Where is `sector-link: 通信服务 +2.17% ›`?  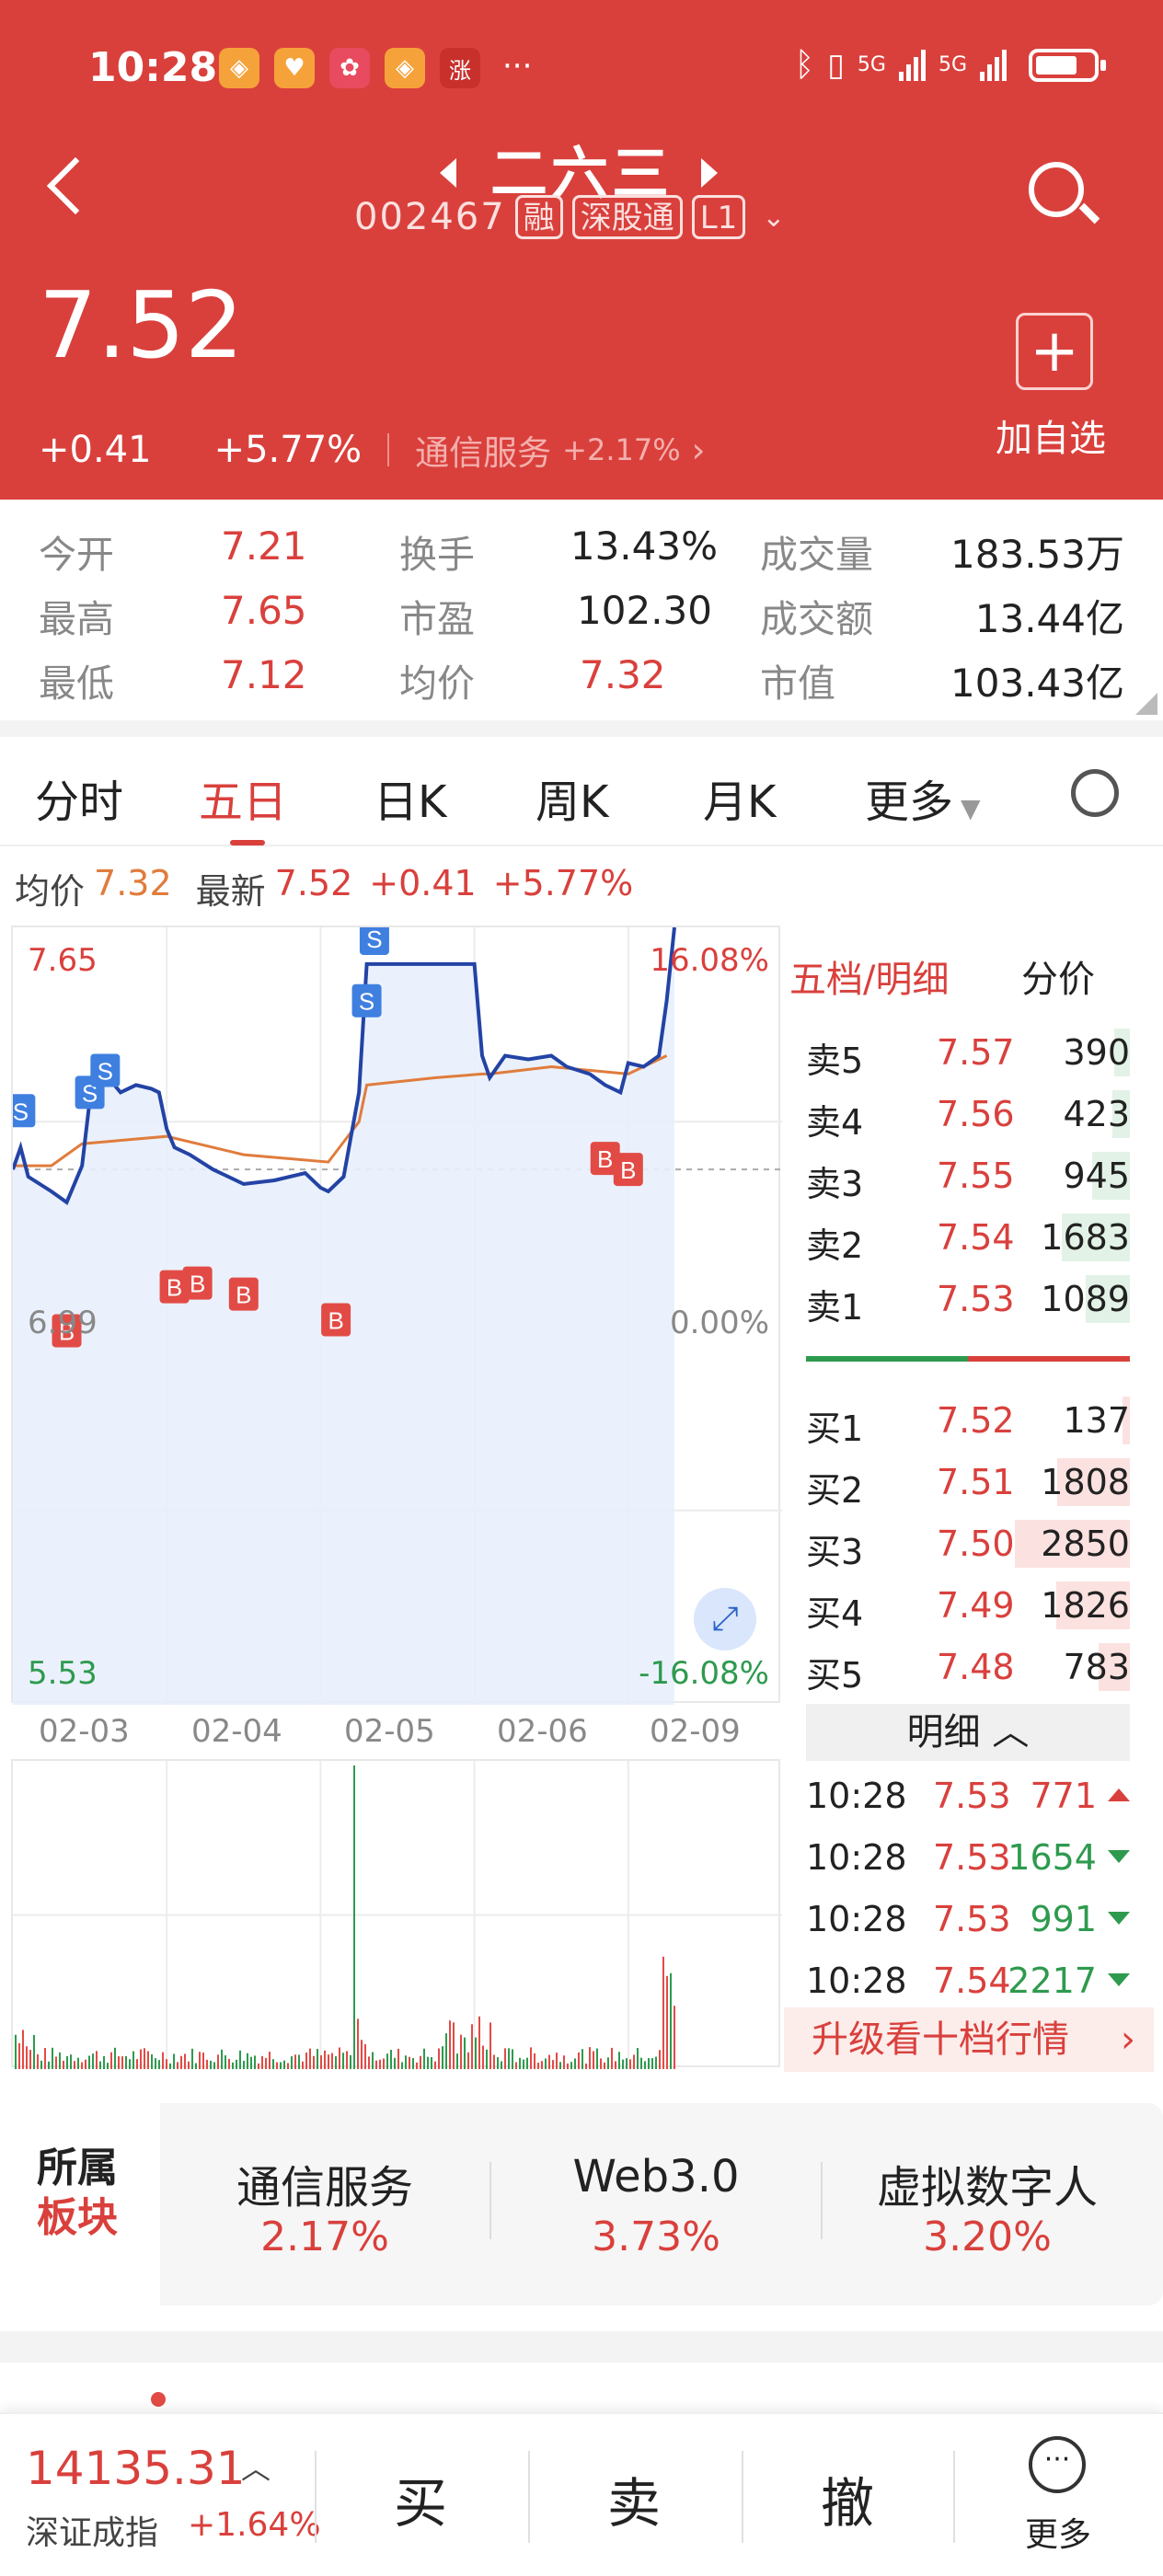
sector-link: 通信服务 +2.17% › is located at coordinates (560, 450).